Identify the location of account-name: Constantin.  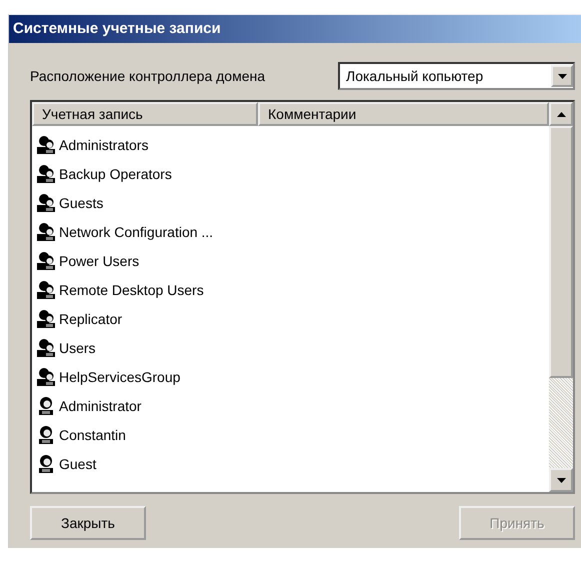
(92, 434).